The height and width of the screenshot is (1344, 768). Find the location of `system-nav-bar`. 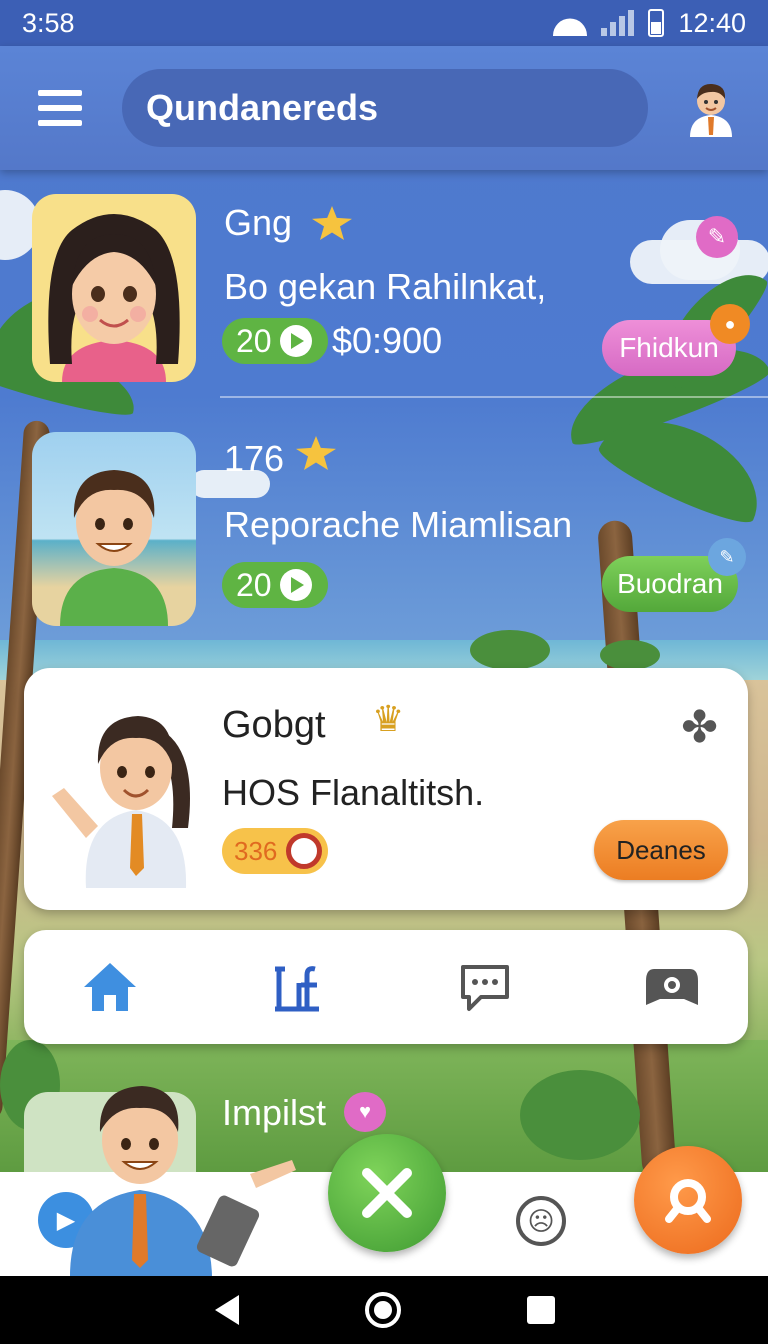

system-nav-bar is located at coordinates (384, 1310).